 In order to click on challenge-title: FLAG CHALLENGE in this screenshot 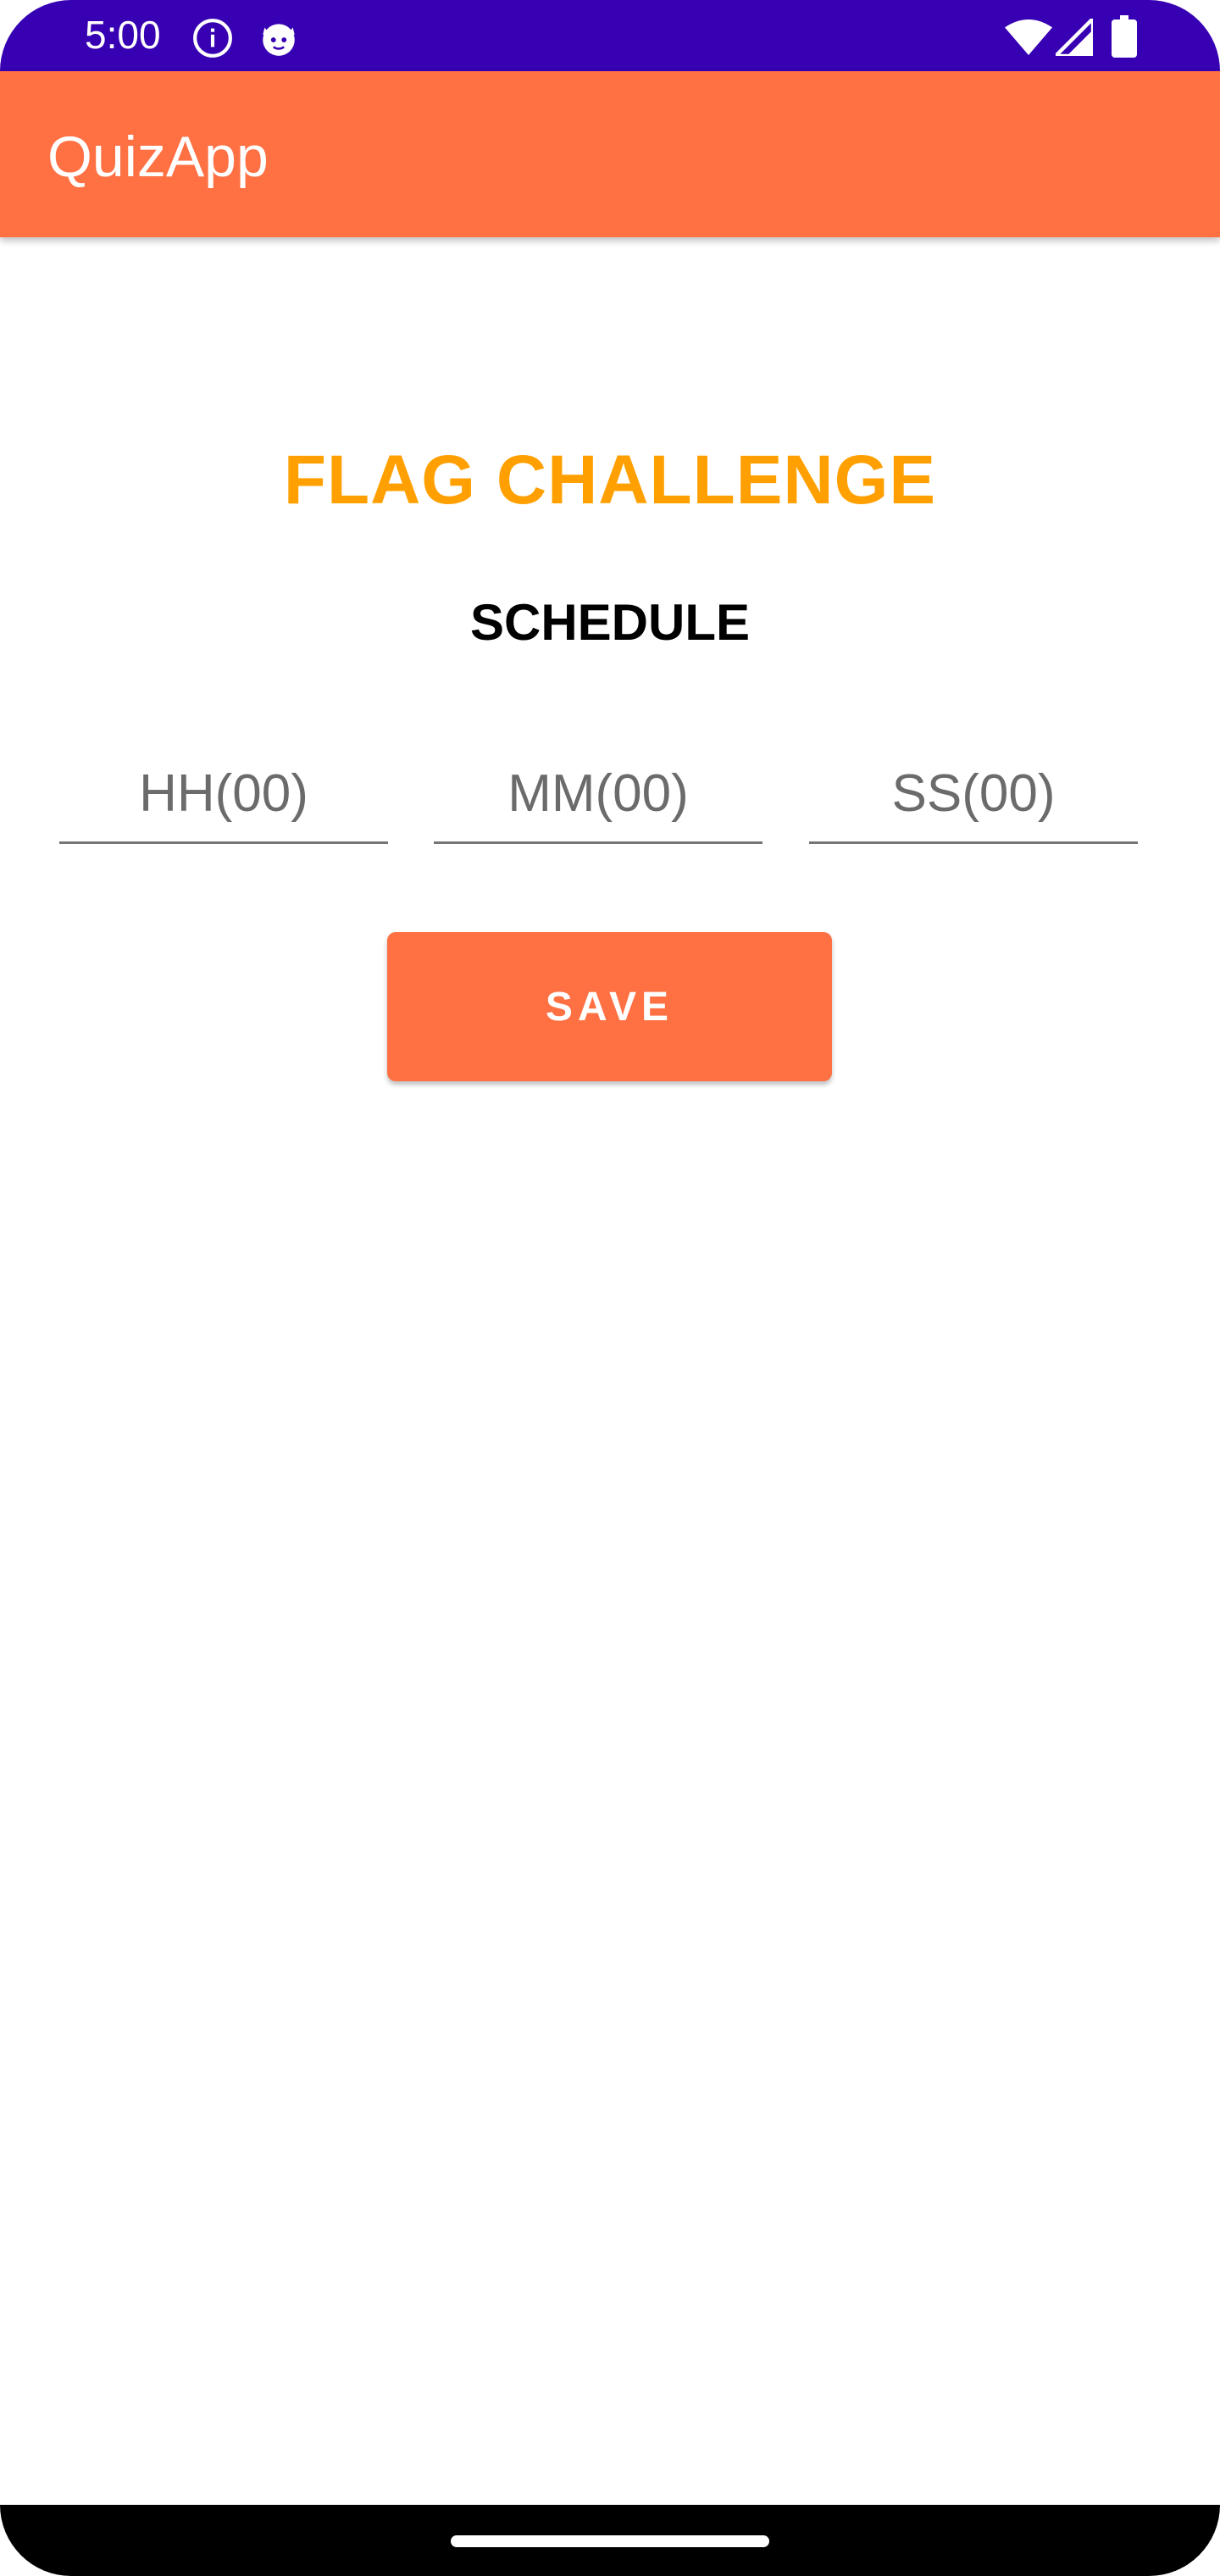, I will do `click(610, 480)`.